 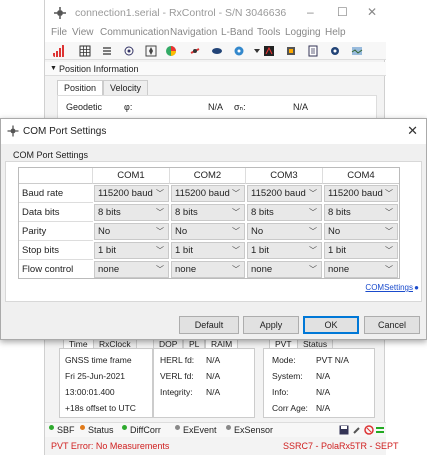 I want to click on menu-navigation: Navigation, so click(x=193, y=32).